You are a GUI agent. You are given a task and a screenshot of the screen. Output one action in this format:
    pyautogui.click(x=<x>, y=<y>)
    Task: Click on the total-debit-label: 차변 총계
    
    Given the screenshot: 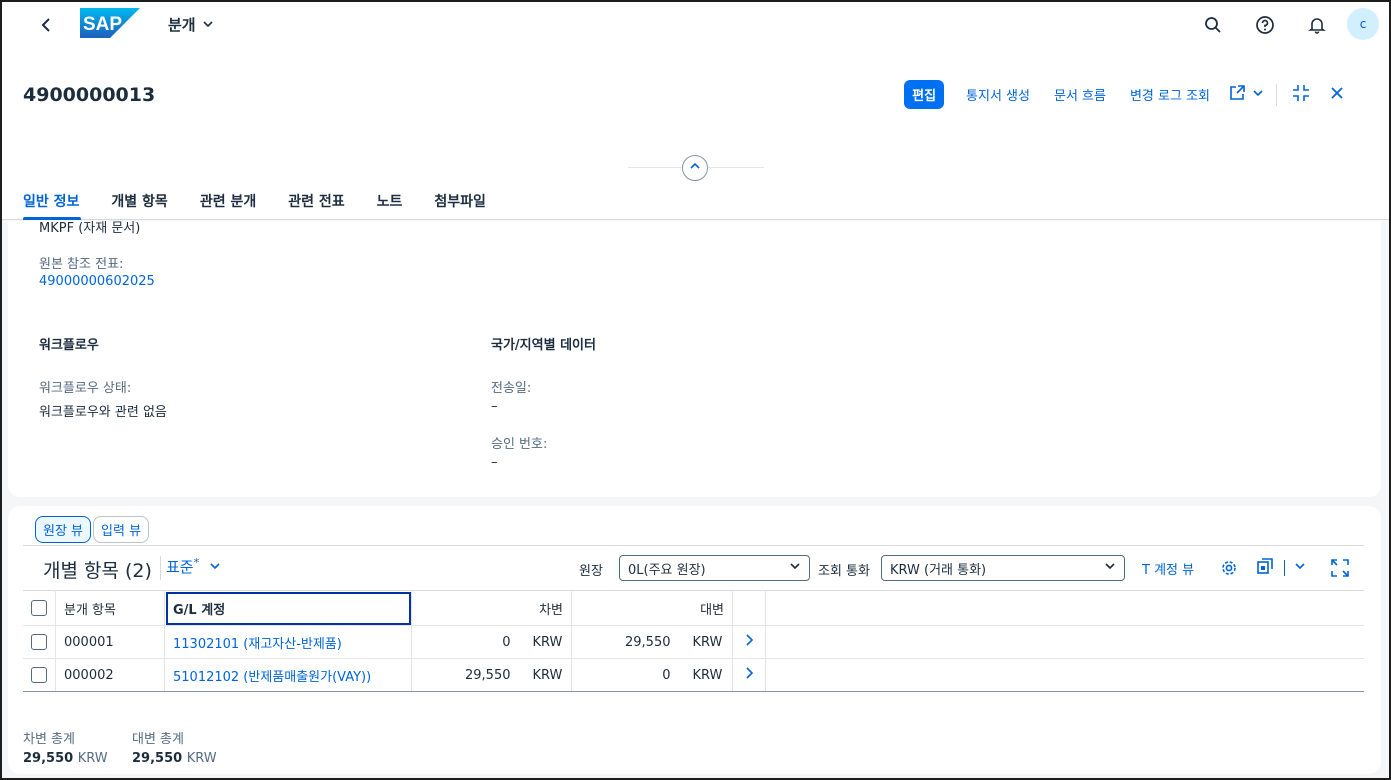 What is the action you would take?
    pyautogui.click(x=49, y=739)
    